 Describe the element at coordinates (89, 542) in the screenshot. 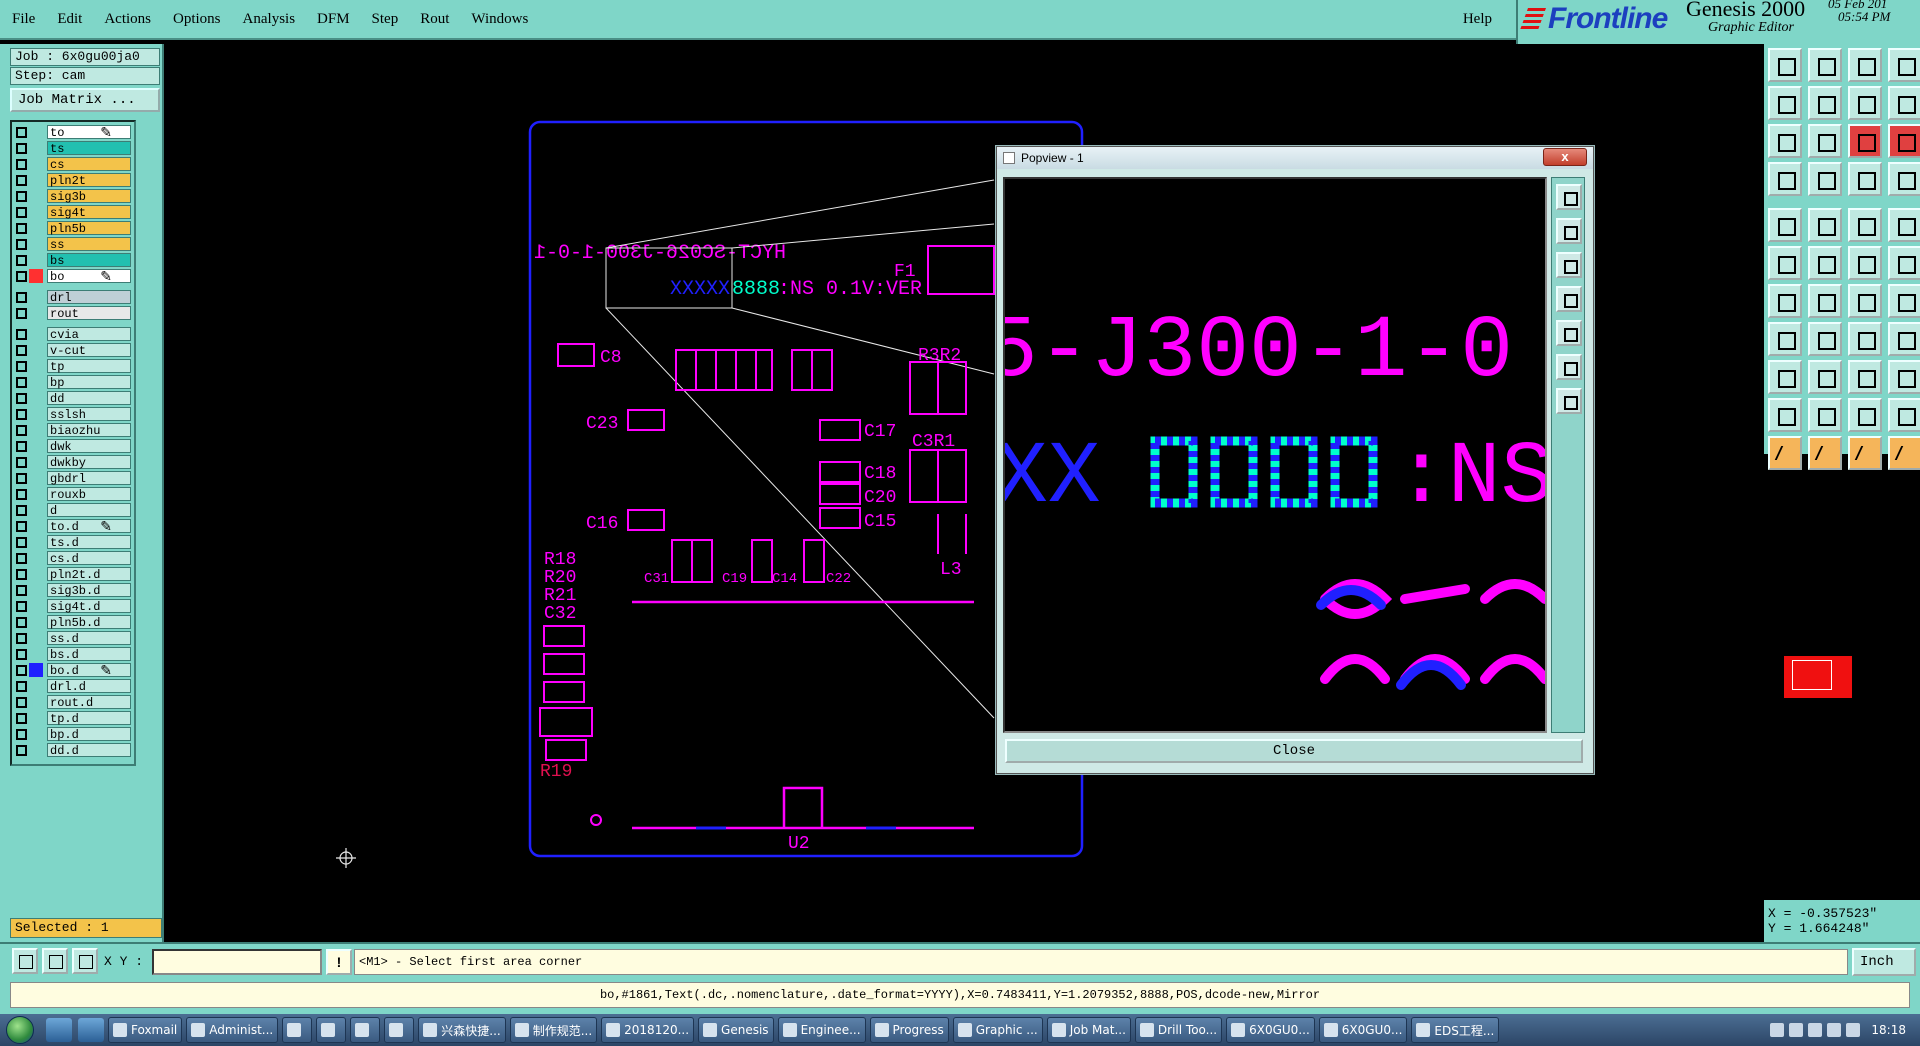

I see `layer-name: ts.d` at that location.